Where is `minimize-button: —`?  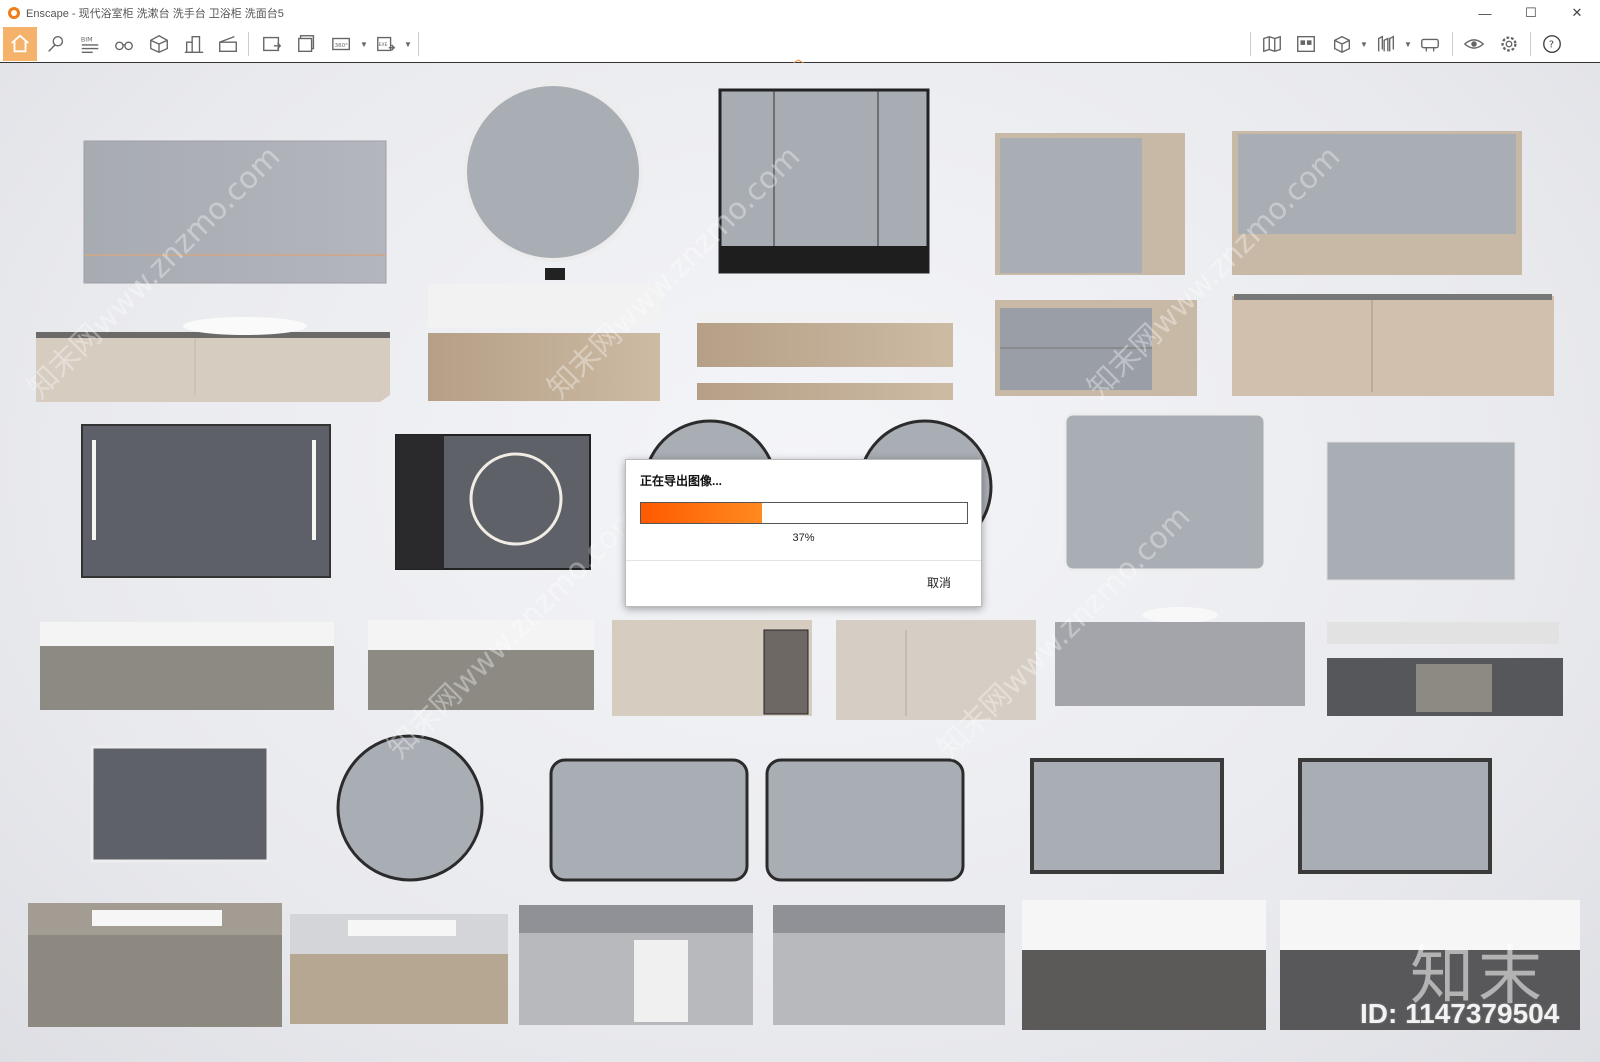
minimize-button: — is located at coordinates (1485, 13).